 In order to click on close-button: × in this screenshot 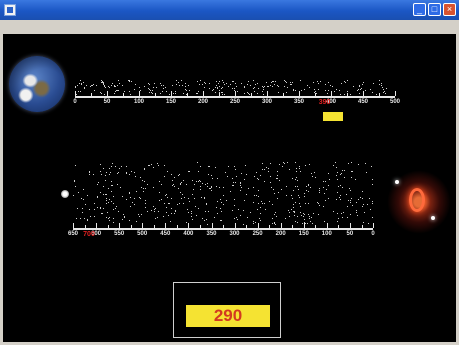, I will do `click(449, 9)`.